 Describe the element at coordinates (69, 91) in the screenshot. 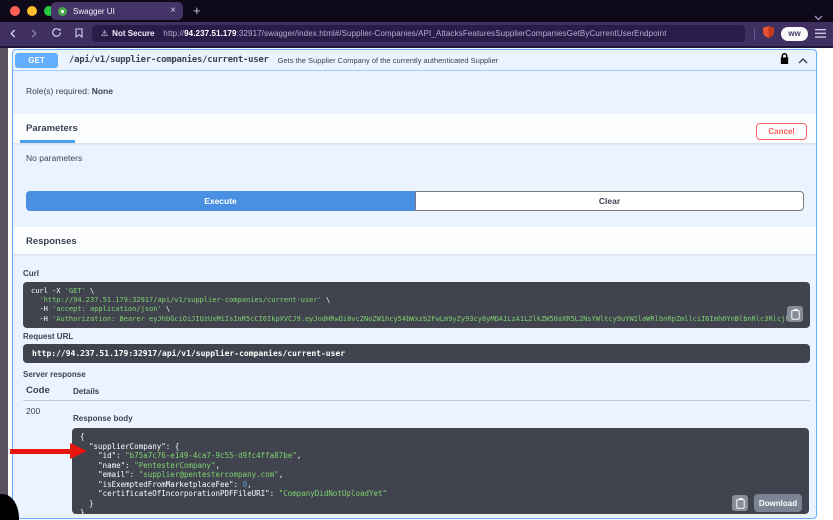

I see `roles-required-line: Role(s) required: None` at that location.